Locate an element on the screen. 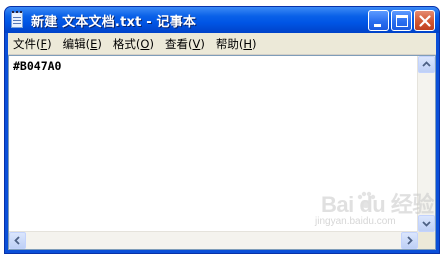 The height and width of the screenshot is (260, 448). close-button is located at coordinates (424, 20).